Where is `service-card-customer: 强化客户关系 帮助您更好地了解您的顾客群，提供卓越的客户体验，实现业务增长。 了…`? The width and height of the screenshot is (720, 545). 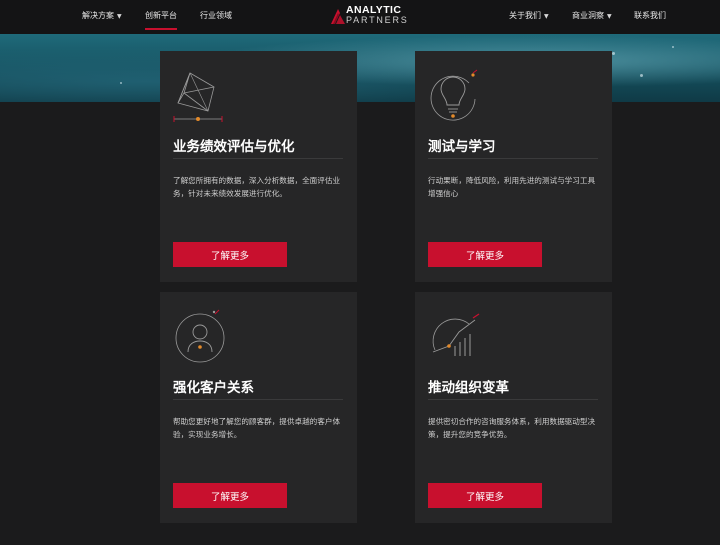
service-card-customer: 强化客户关系 帮助您更好地了解您的顾客群，提供卓越的客户体验，实现业务增长。 了… is located at coordinates (258, 407).